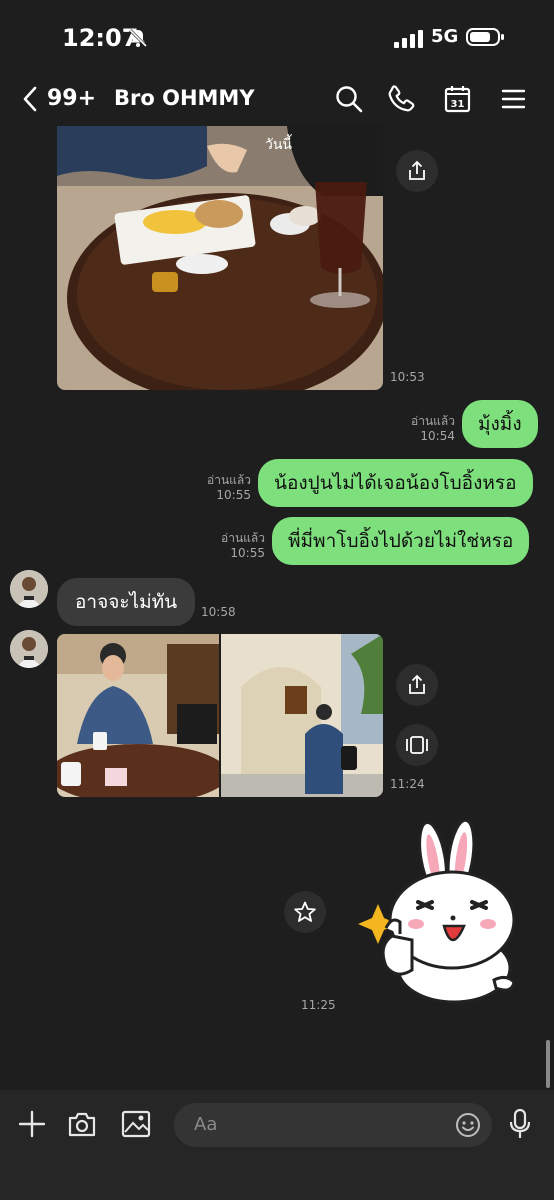 The width and height of the screenshot is (554, 1200). I want to click on message-time: 11:25, so click(318, 1005).